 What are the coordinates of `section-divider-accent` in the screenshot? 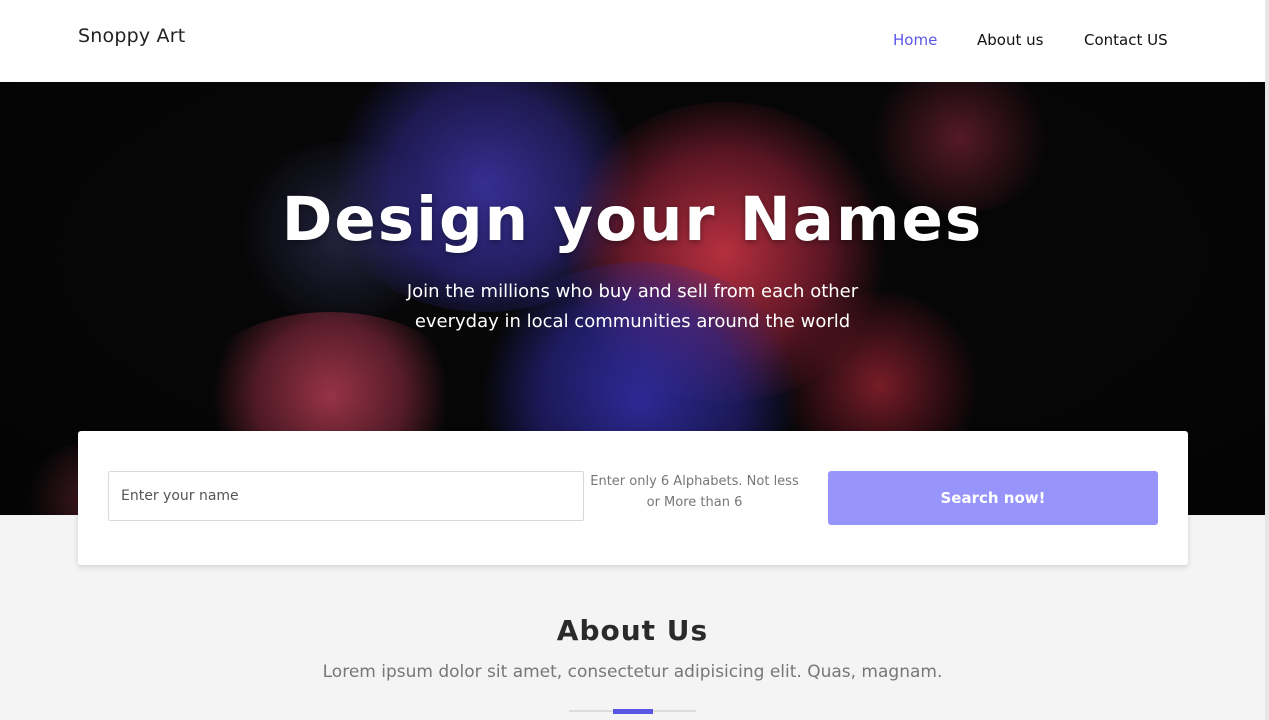 It's located at (633, 711).